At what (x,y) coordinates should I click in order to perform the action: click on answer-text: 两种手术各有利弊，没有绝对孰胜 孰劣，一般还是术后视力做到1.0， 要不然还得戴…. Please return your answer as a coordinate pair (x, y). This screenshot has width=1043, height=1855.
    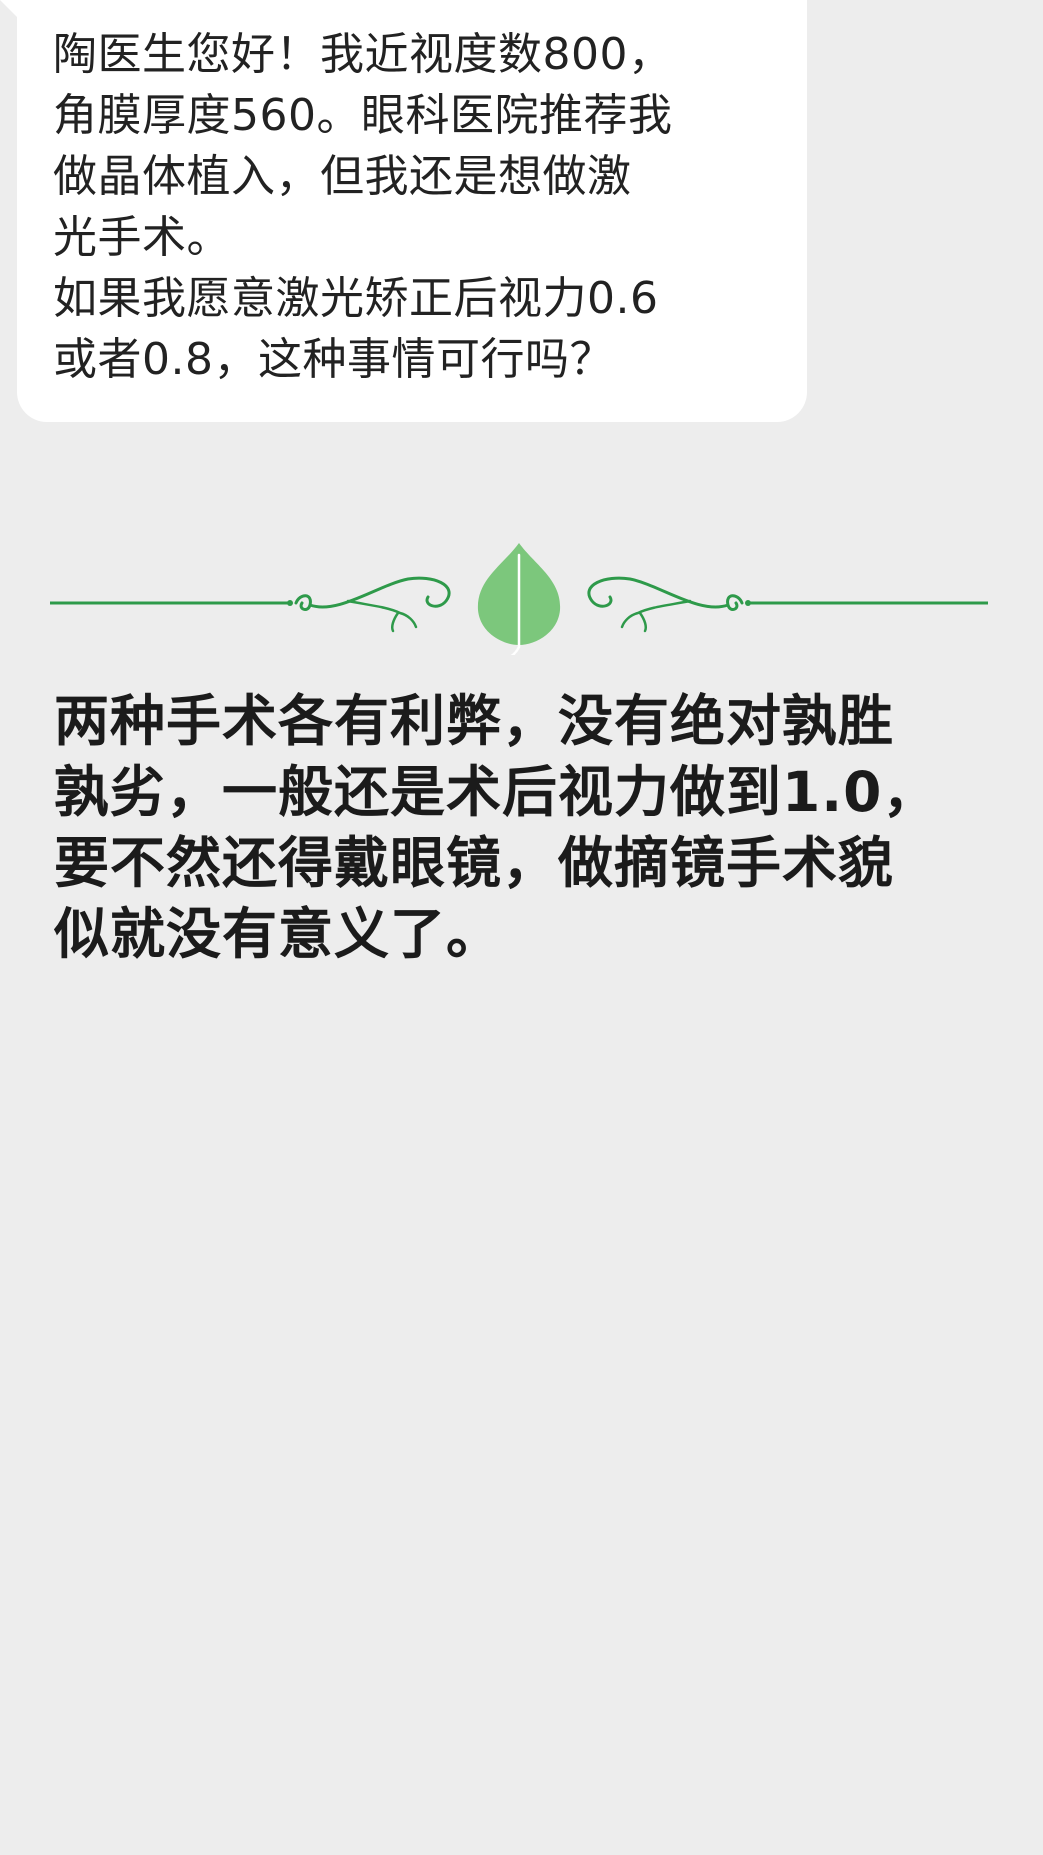
    Looking at the image, I should click on (496, 827).